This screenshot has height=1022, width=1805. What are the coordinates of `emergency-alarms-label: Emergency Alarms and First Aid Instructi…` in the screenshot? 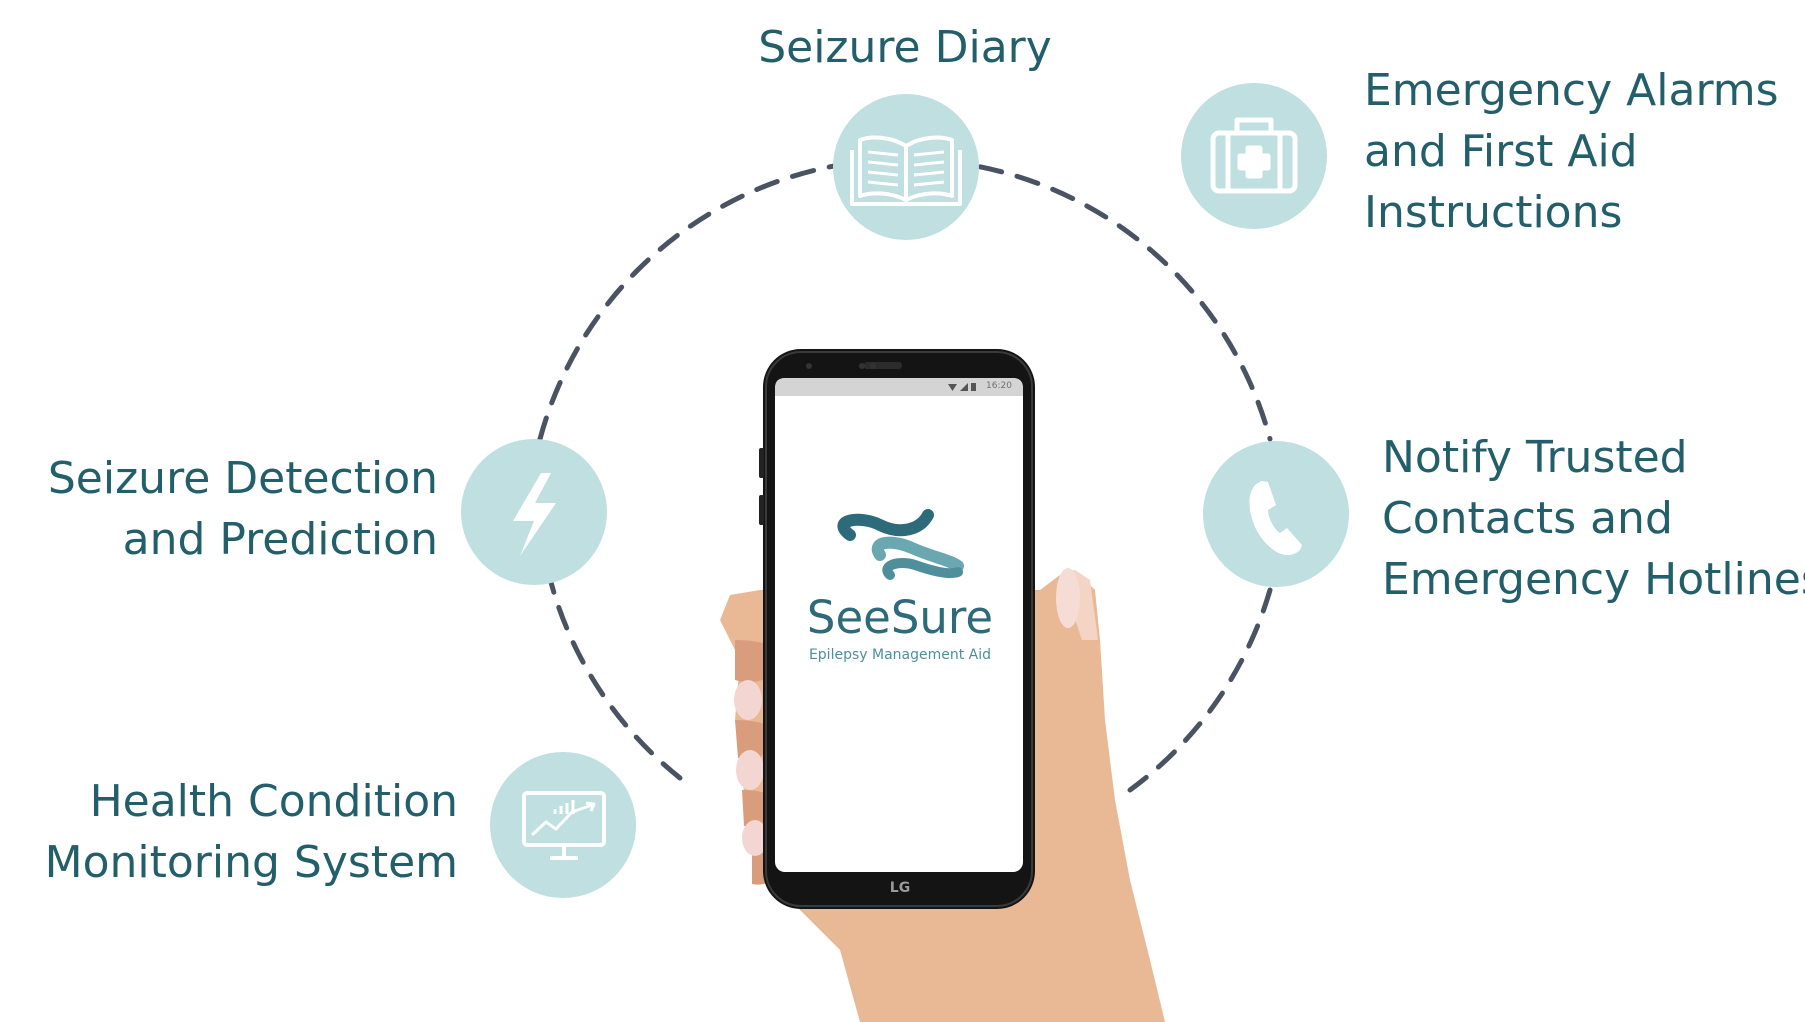 It's located at (1571, 151).